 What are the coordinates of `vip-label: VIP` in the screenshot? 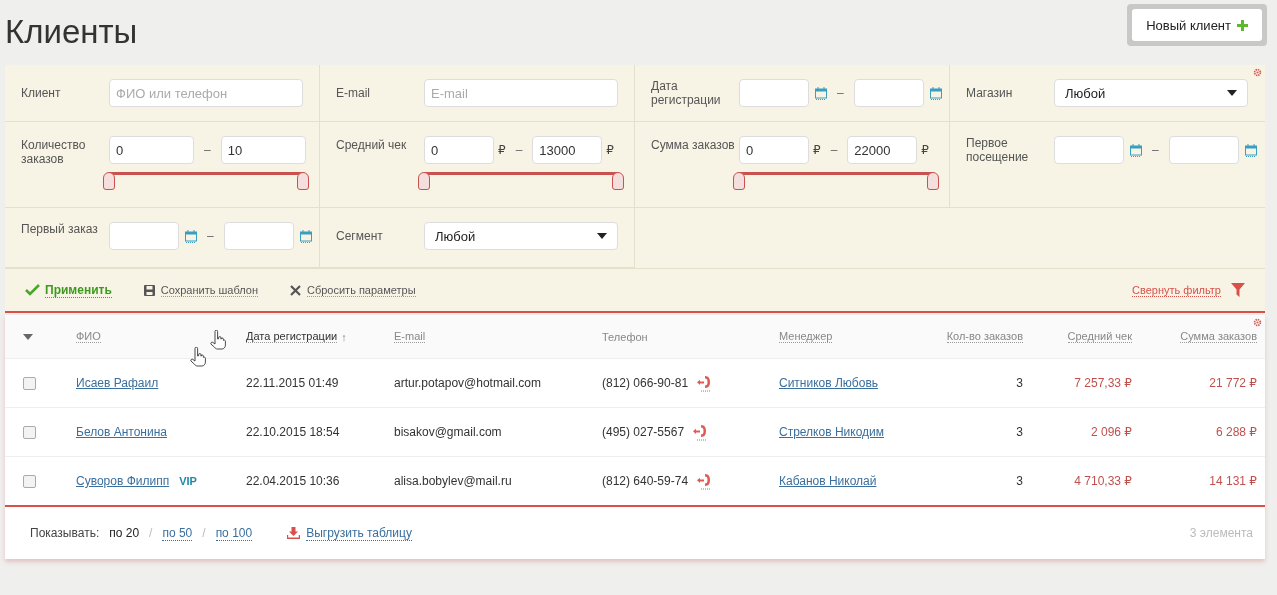 It's located at (188, 481).